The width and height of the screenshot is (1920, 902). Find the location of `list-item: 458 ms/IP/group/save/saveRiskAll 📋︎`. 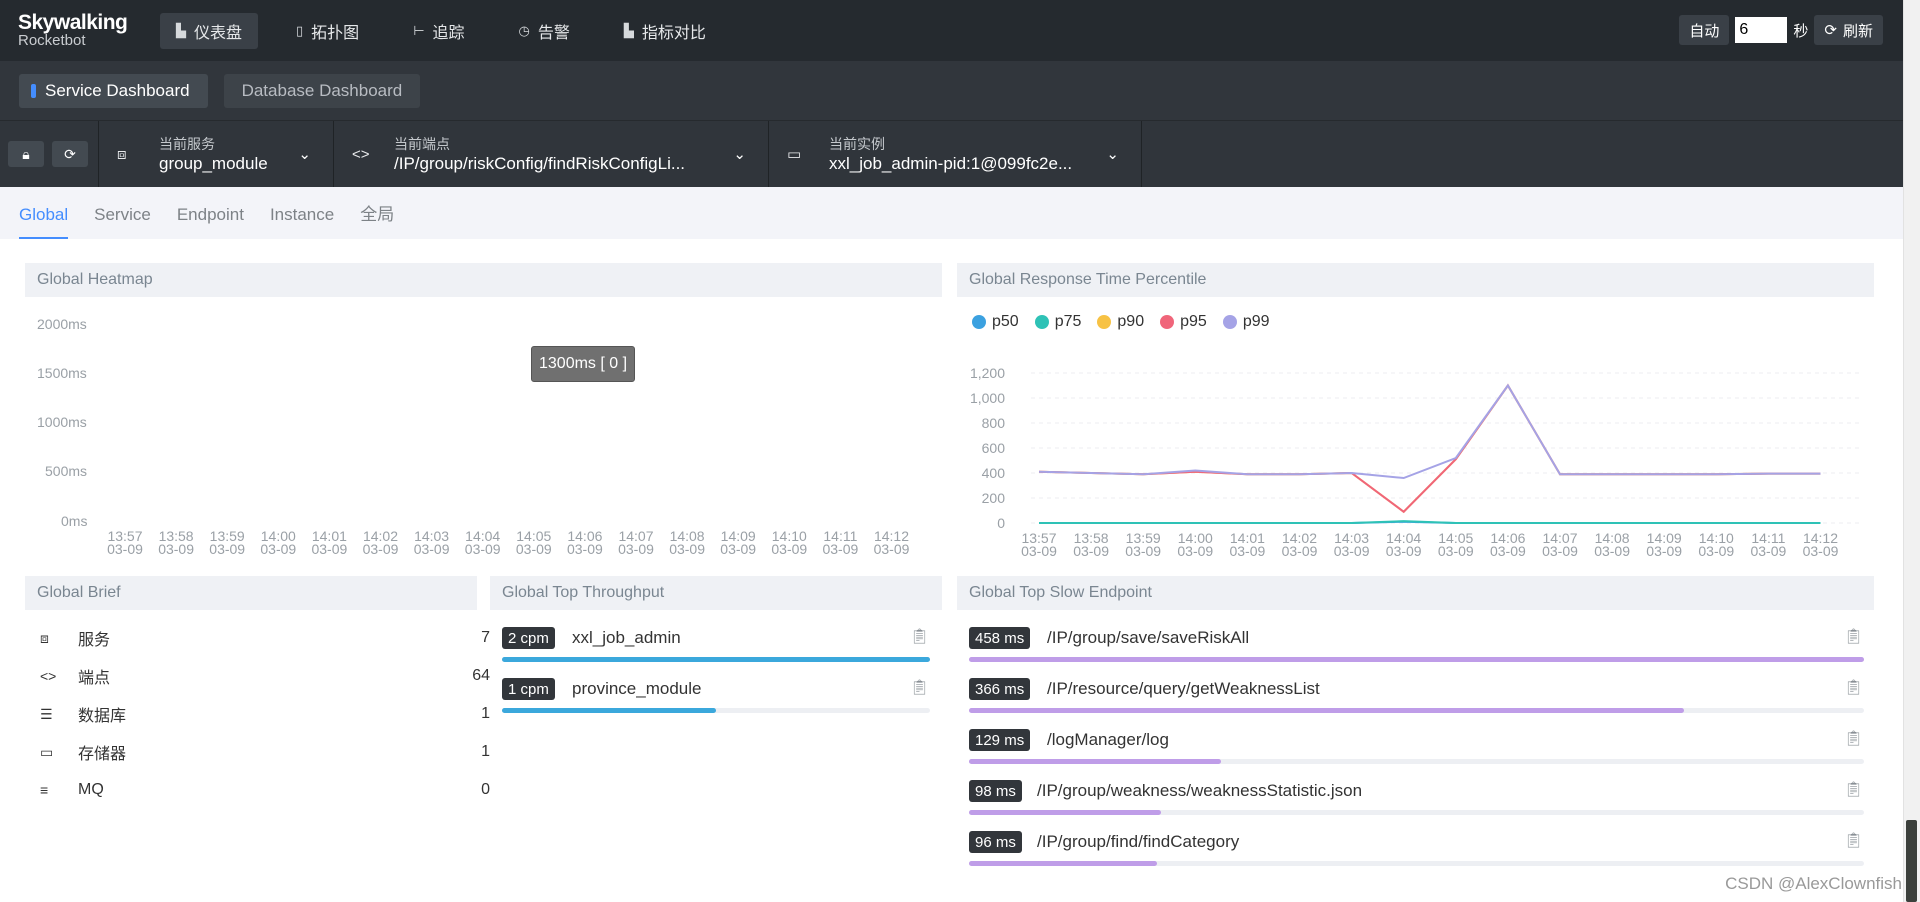

list-item: 458 ms/IP/group/save/saveRiskAll 📋︎ is located at coordinates (1416, 644).